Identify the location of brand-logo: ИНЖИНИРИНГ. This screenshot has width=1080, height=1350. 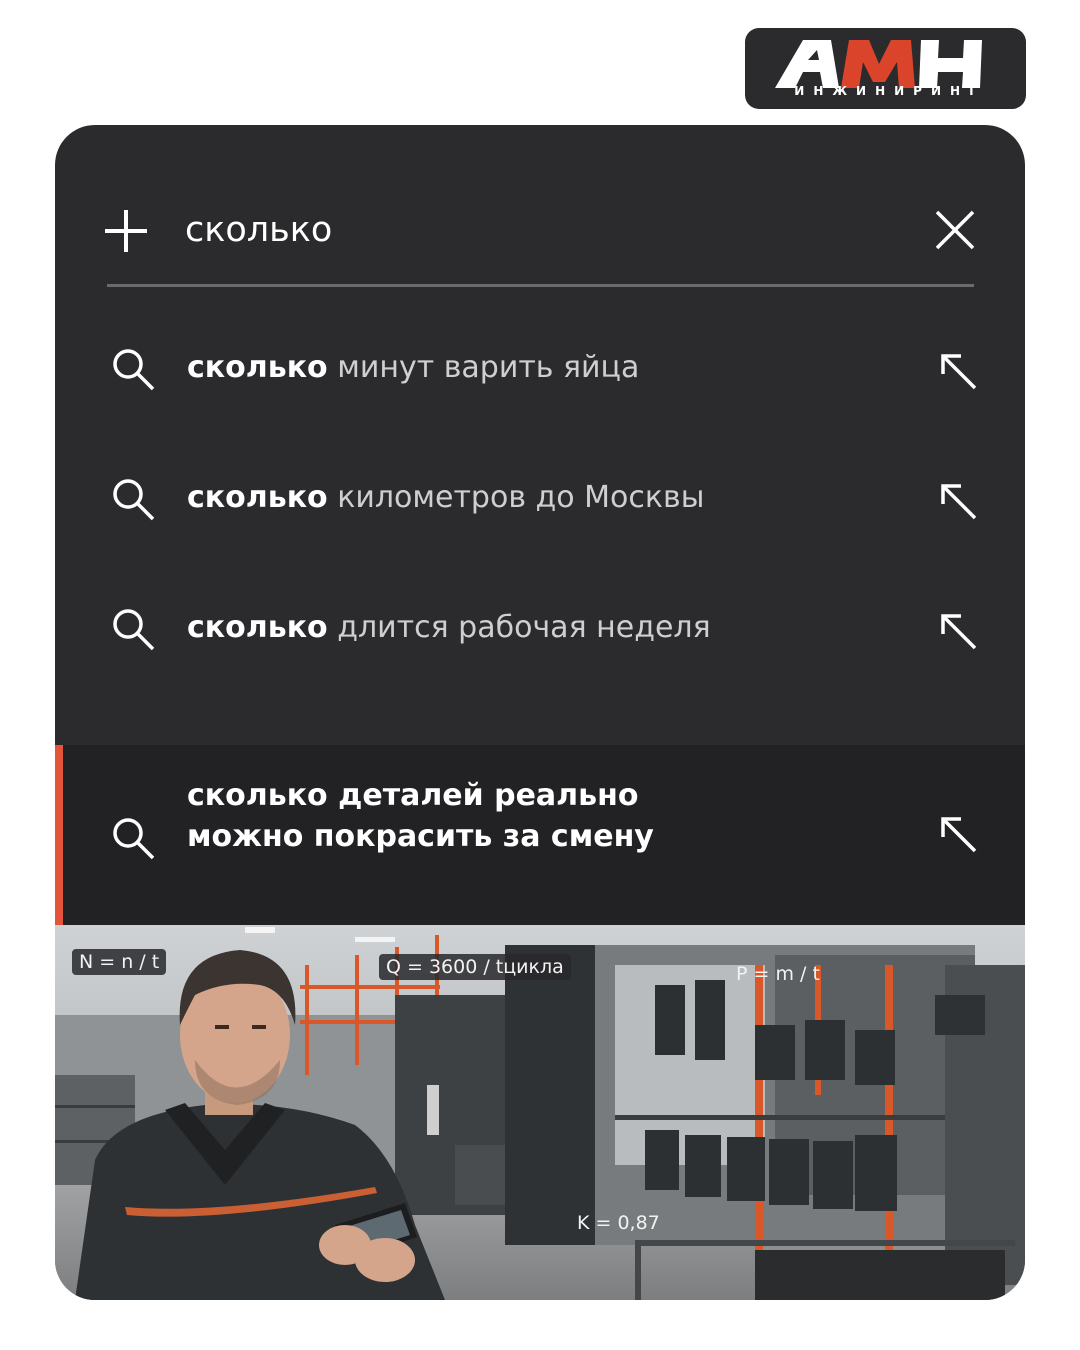
(885, 68).